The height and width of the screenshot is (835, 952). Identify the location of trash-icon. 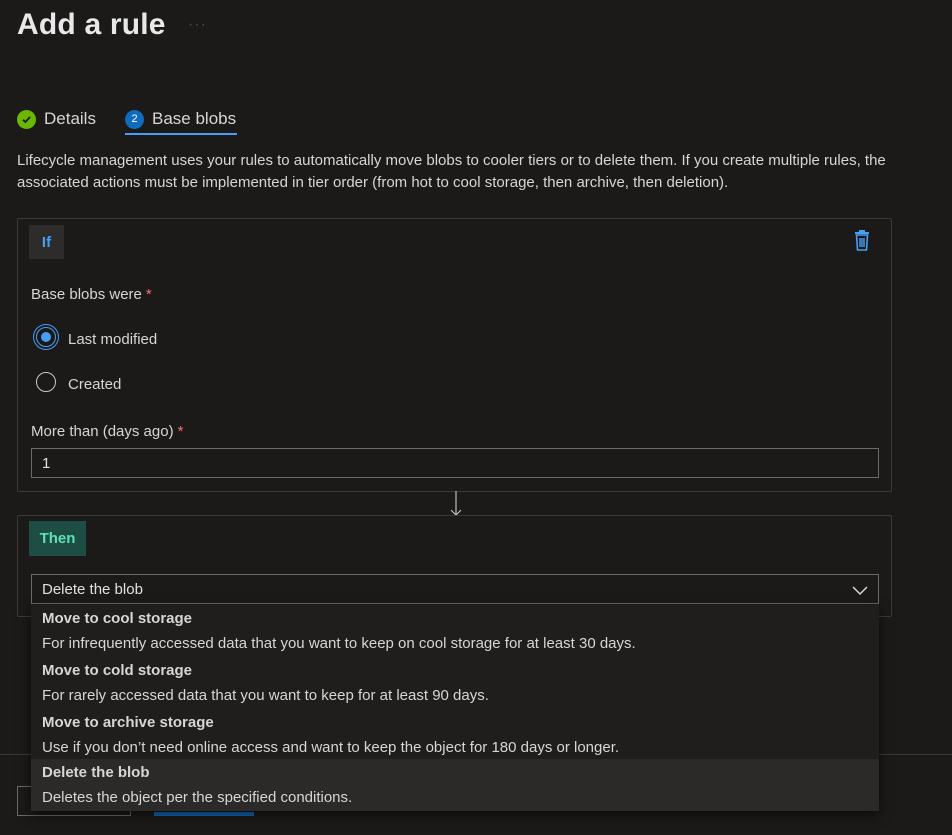
(862, 241).